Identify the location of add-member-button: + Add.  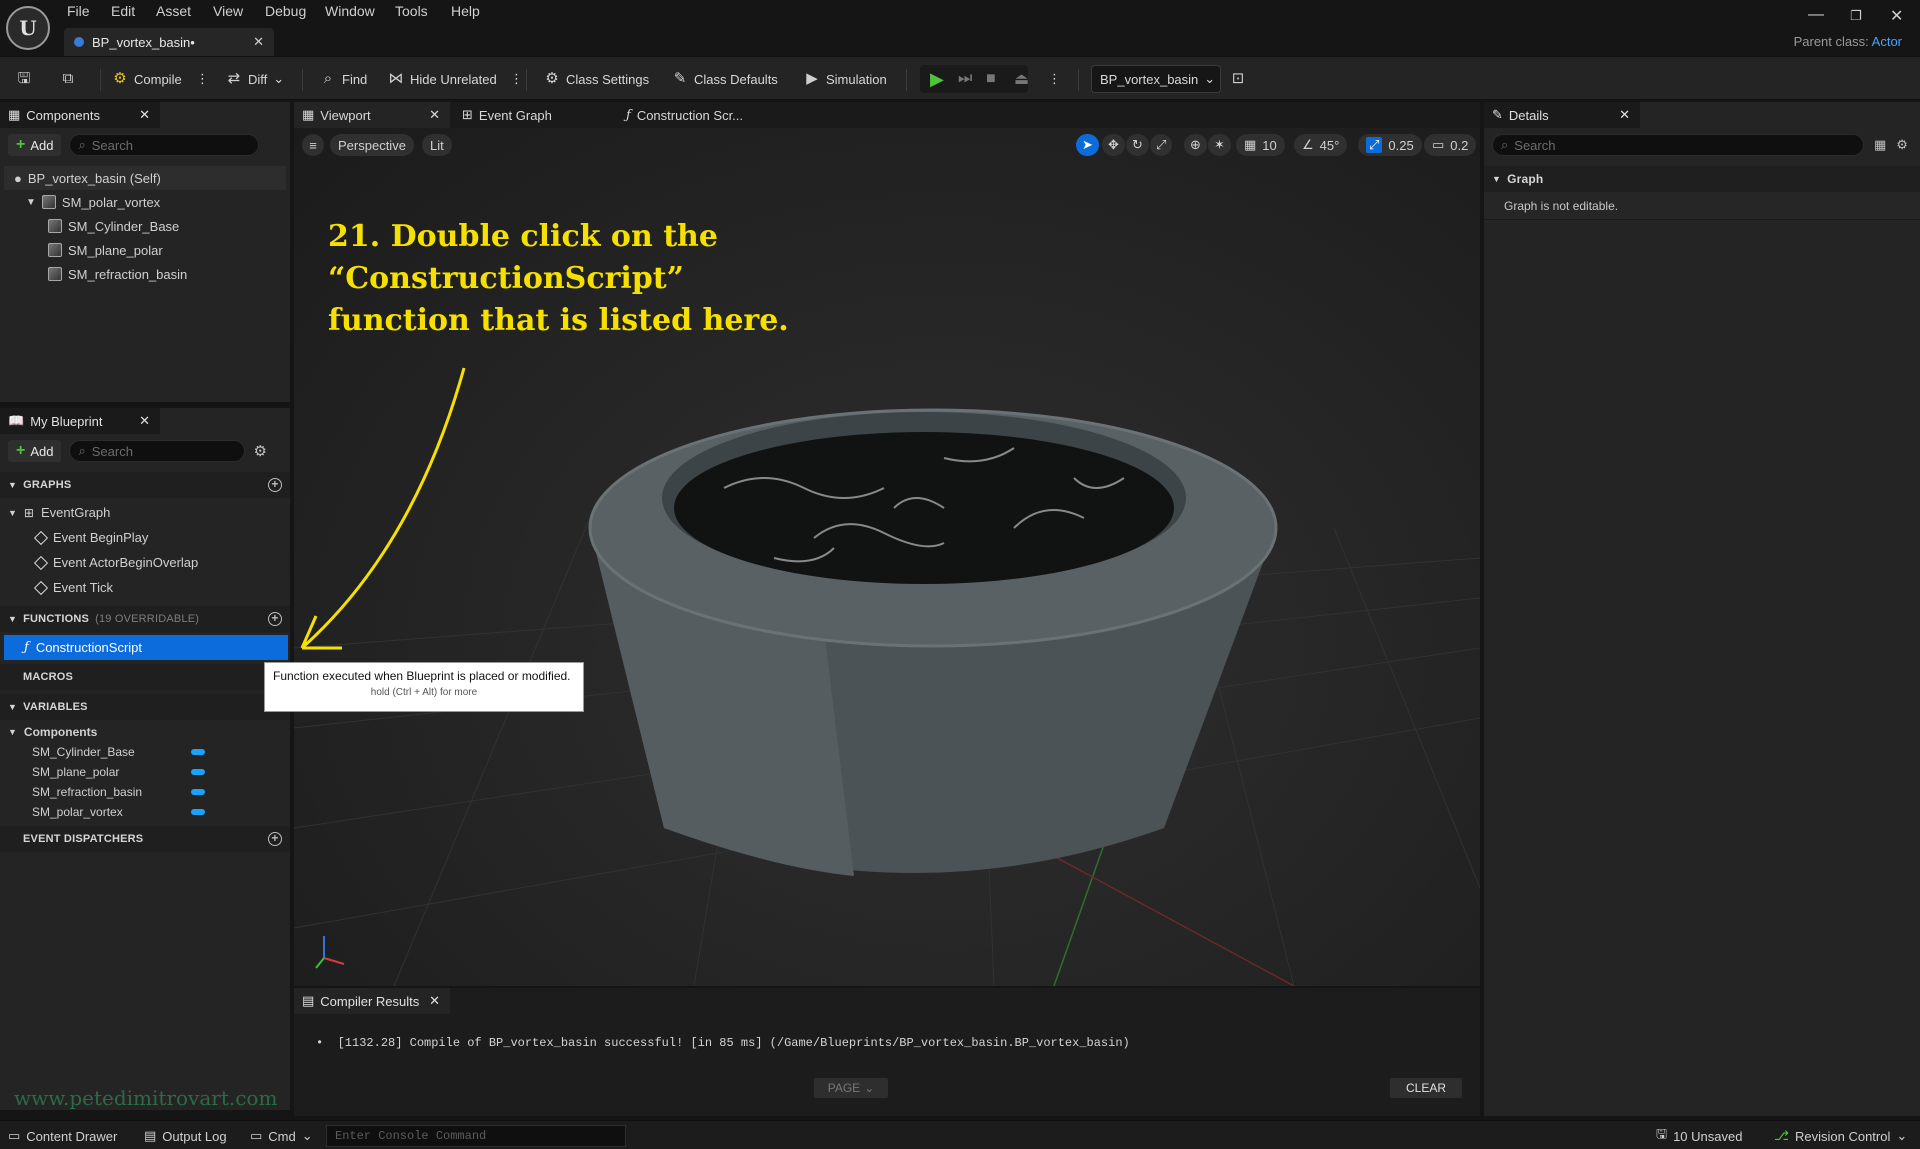
(35, 451).